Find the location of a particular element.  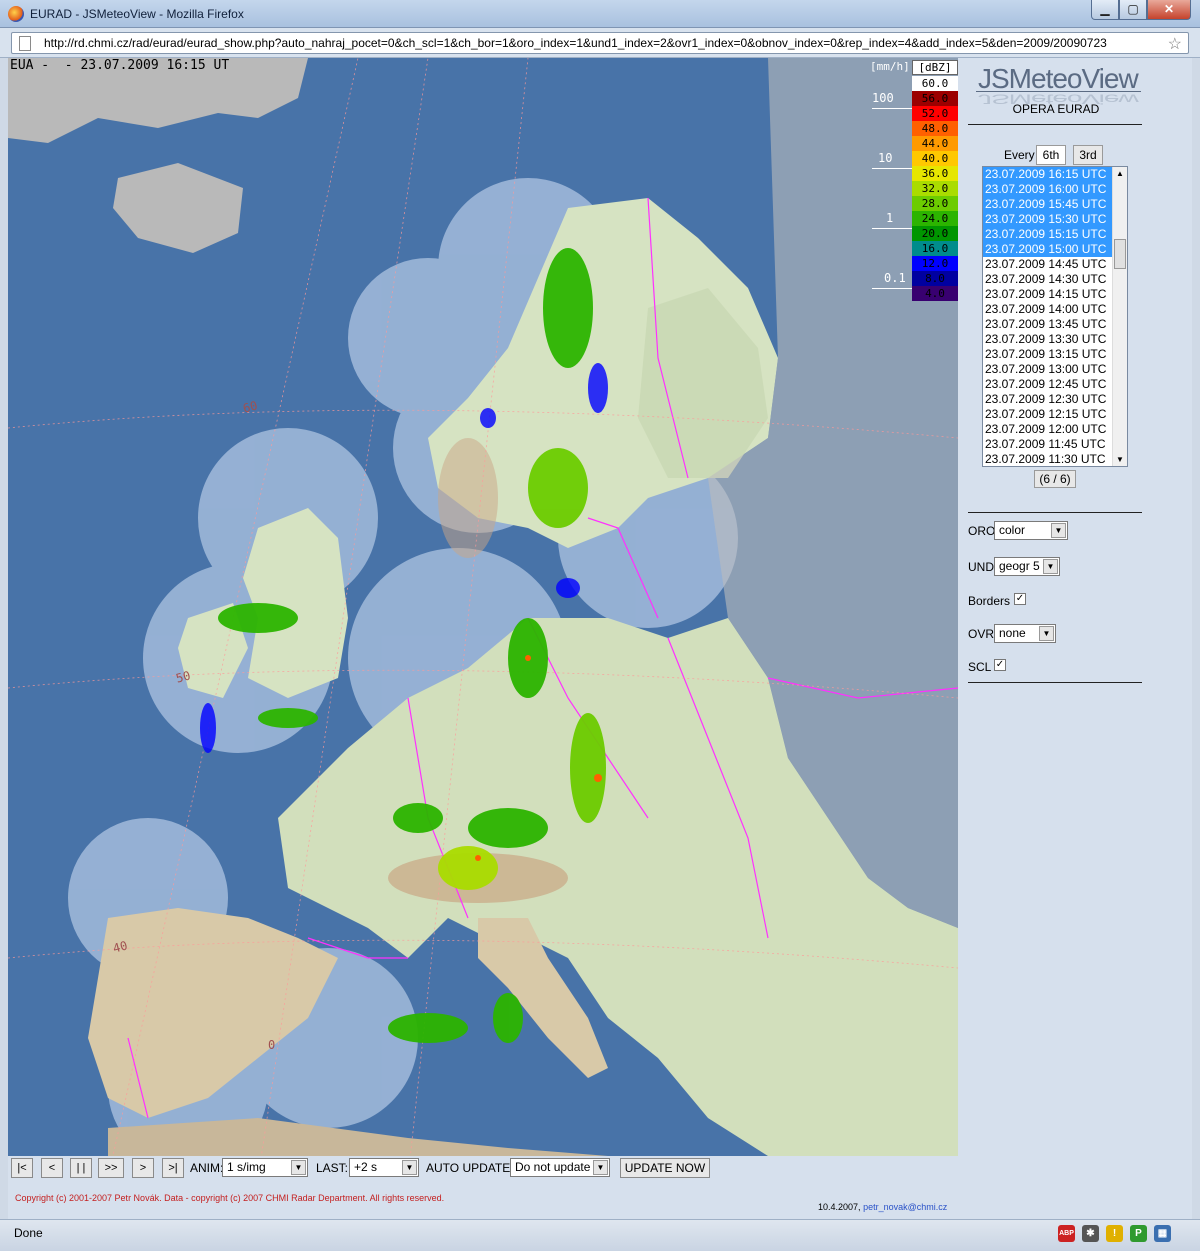

time-list-item: 23.07.2009 14:45 UTC is located at coordinates (1055, 264).